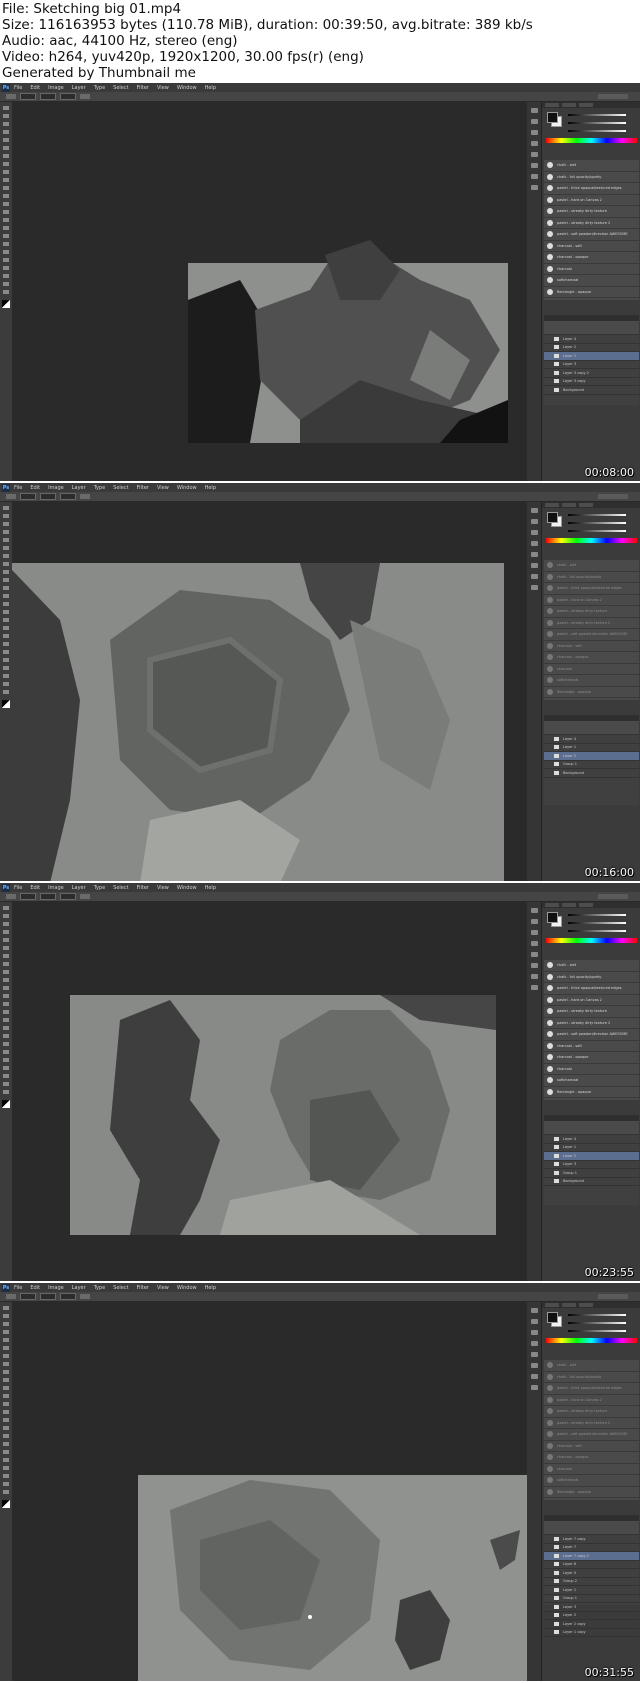  Describe the element at coordinates (591, 1565) in the screenshot. I see `layer-row: Layer 6` at that location.